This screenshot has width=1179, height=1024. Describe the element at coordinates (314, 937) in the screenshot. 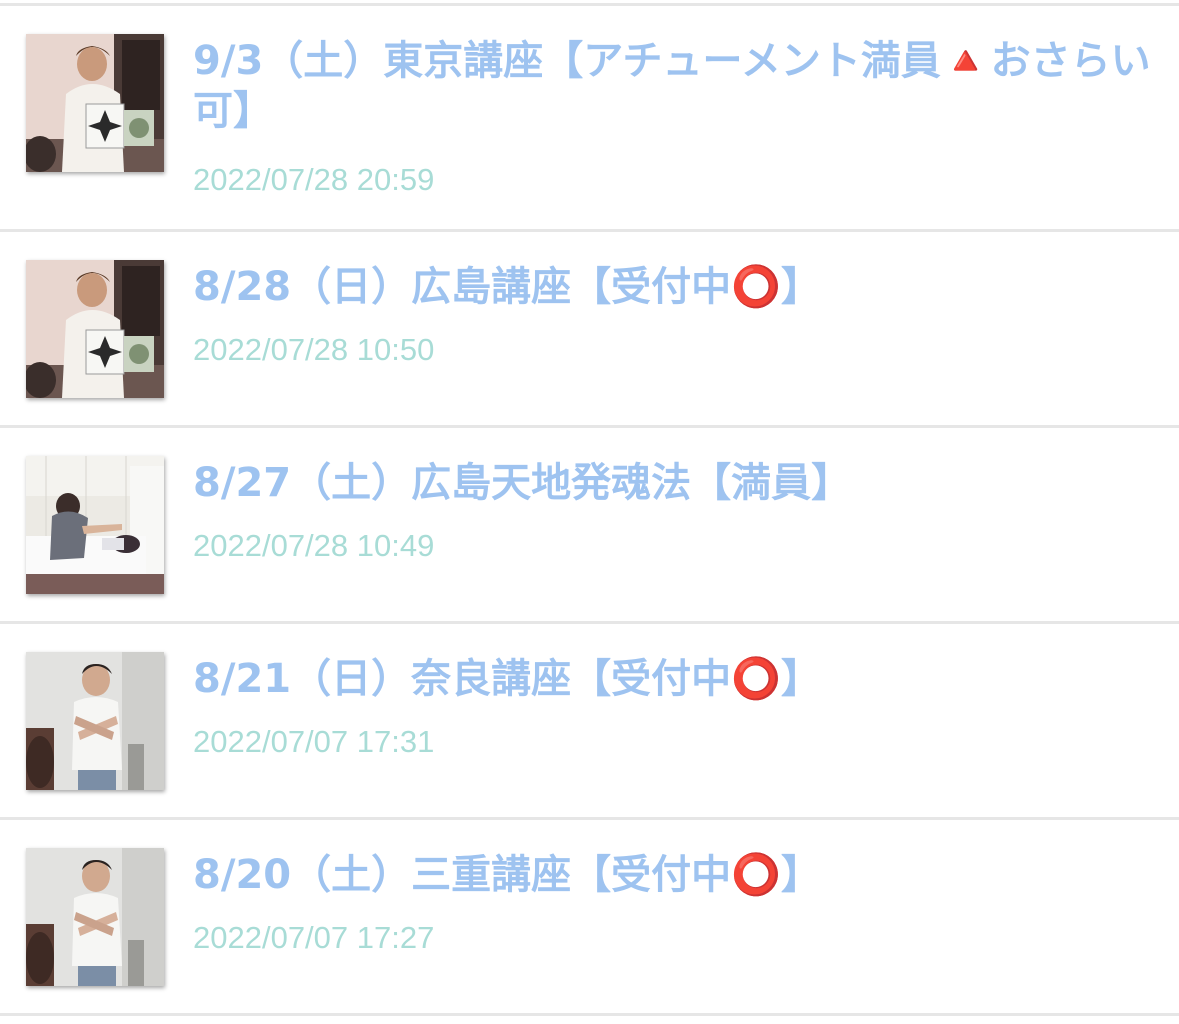

I see `entry-date: 2022/07/07 17:27` at that location.